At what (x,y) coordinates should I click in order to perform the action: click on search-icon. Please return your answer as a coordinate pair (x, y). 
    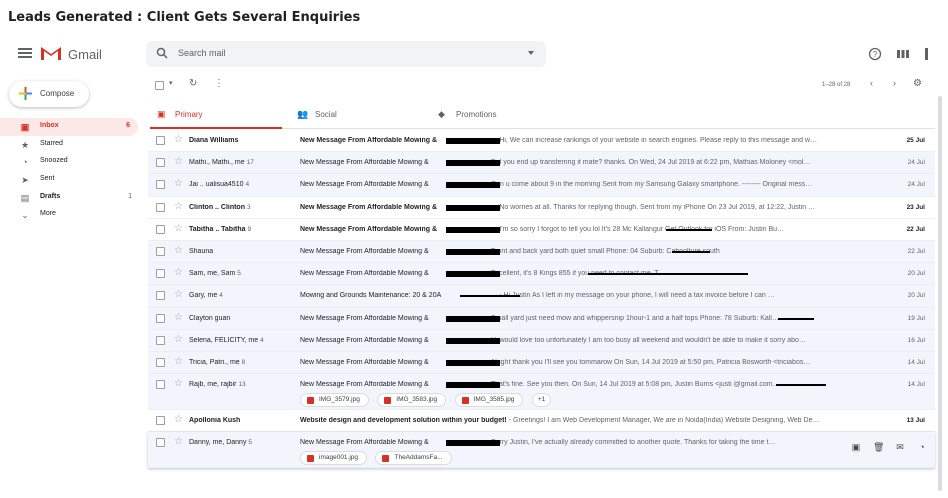
    Looking at the image, I should click on (162, 53).